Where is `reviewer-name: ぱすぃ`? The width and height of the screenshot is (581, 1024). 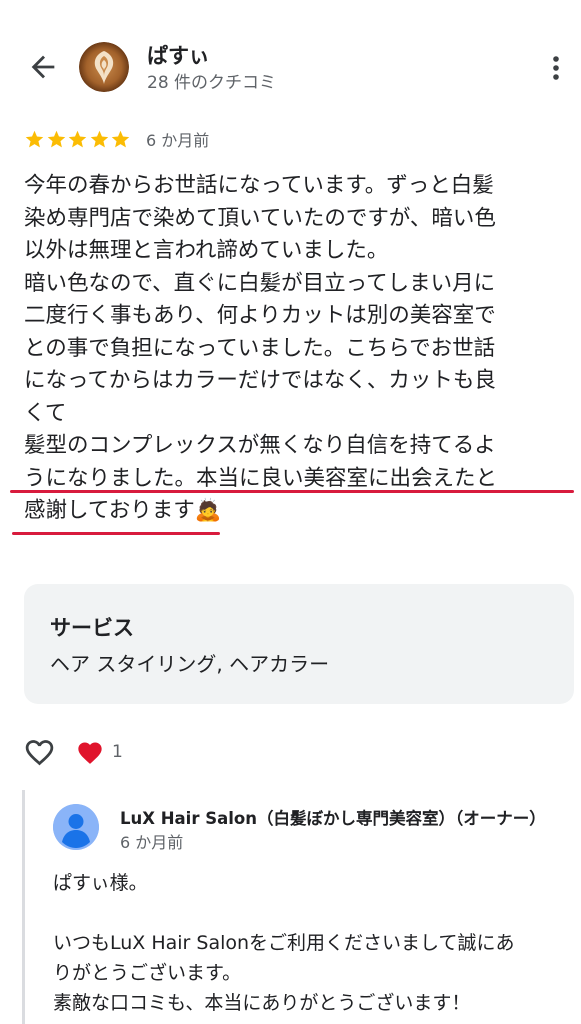
reviewer-name: ぱすぃ is located at coordinates (178, 55).